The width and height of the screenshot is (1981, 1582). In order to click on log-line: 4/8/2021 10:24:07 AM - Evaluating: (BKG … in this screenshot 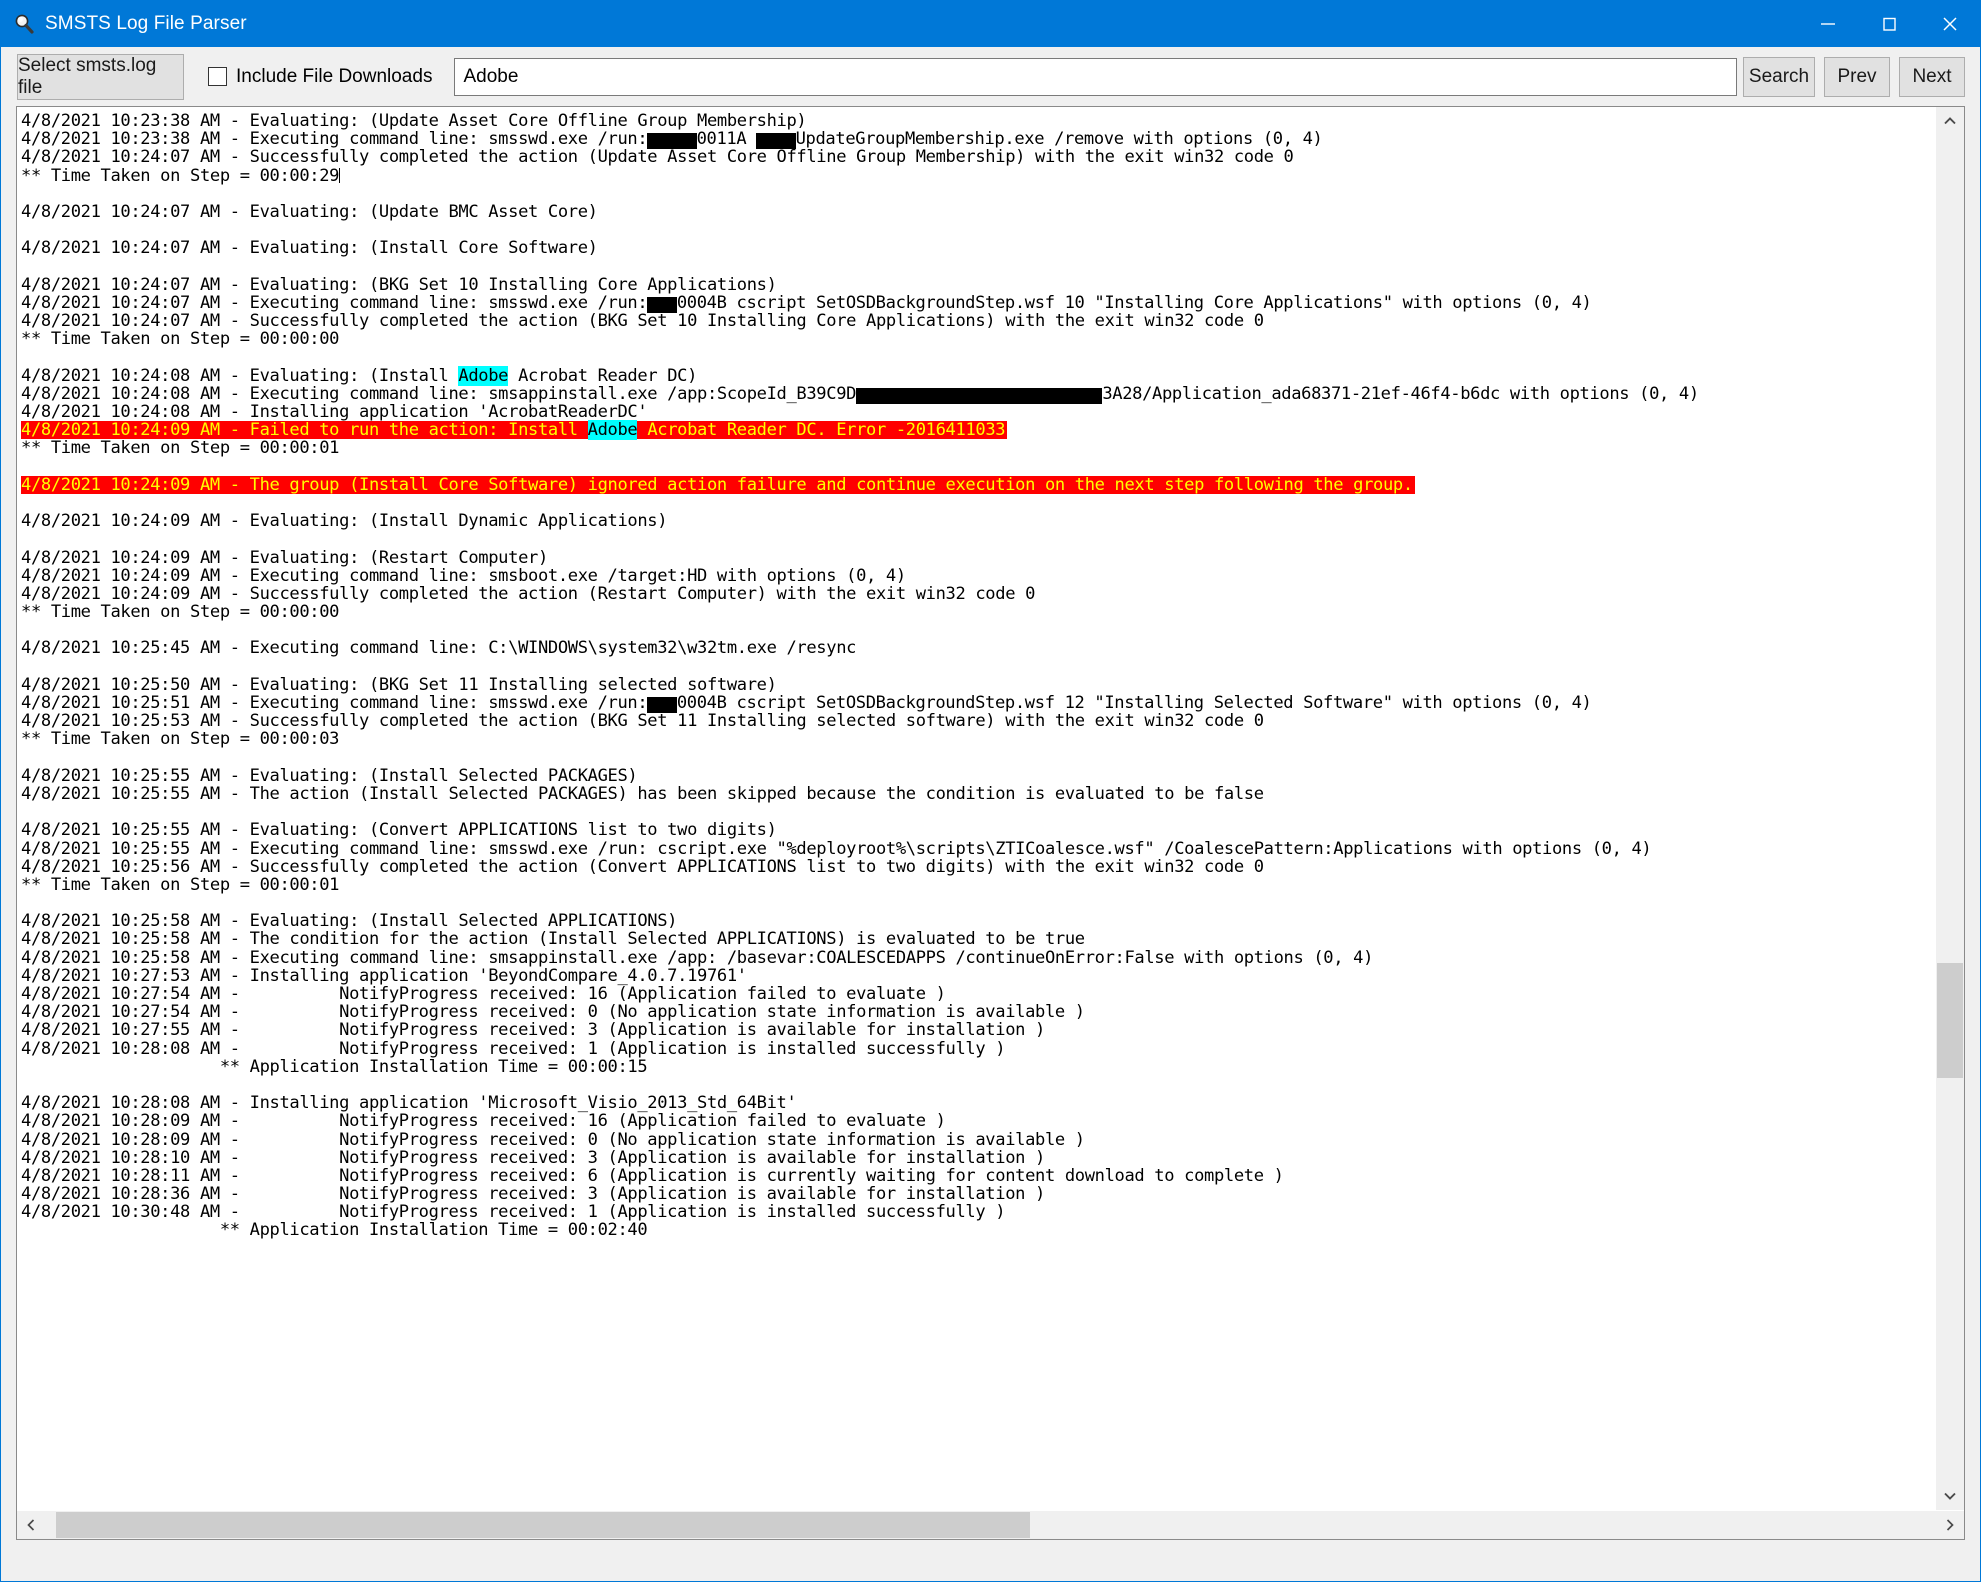, I will do `click(978, 284)`.